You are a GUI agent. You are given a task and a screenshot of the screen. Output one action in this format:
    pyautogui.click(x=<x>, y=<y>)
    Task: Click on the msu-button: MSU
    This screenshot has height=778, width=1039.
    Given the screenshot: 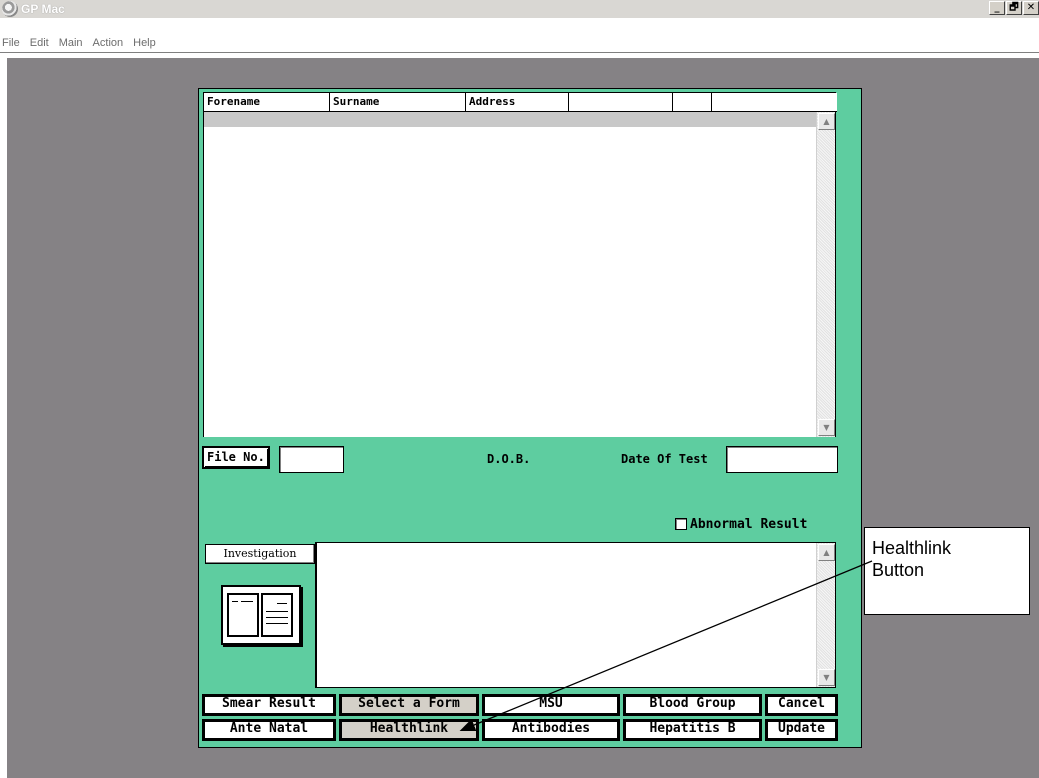 What is the action you would take?
    pyautogui.click(x=551, y=705)
    